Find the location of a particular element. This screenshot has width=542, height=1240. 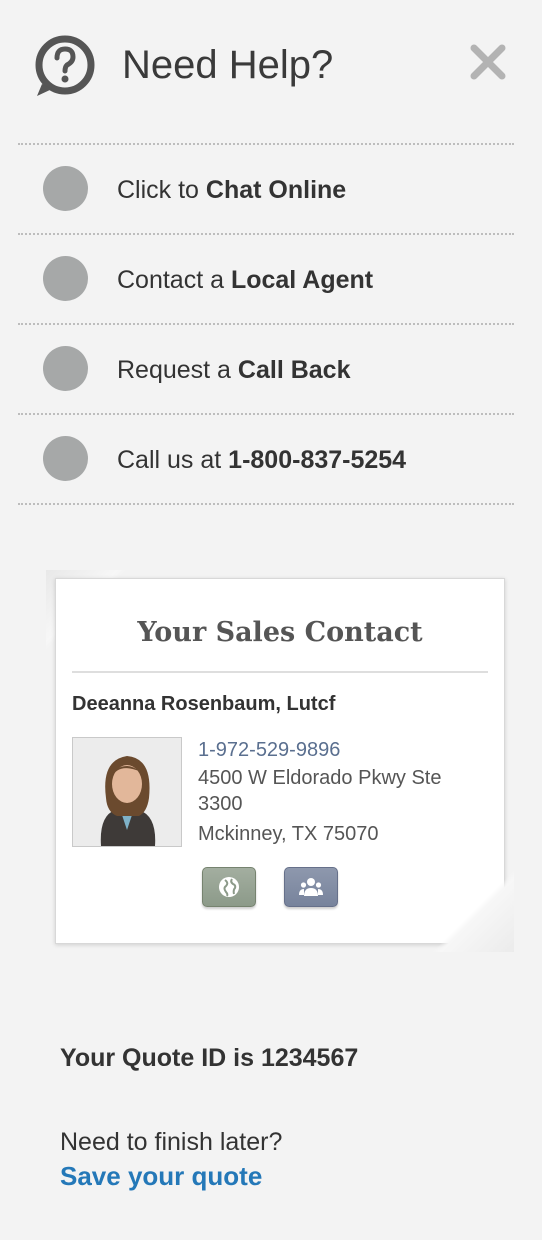

address-line: 3300 is located at coordinates (220, 804).